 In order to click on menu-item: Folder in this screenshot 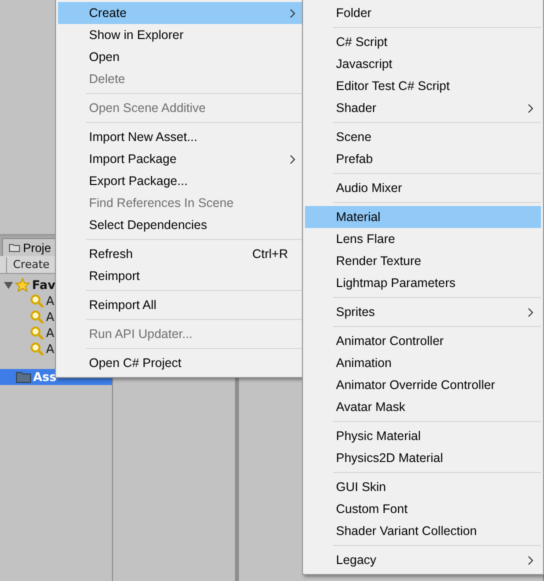, I will do `click(423, 13)`.